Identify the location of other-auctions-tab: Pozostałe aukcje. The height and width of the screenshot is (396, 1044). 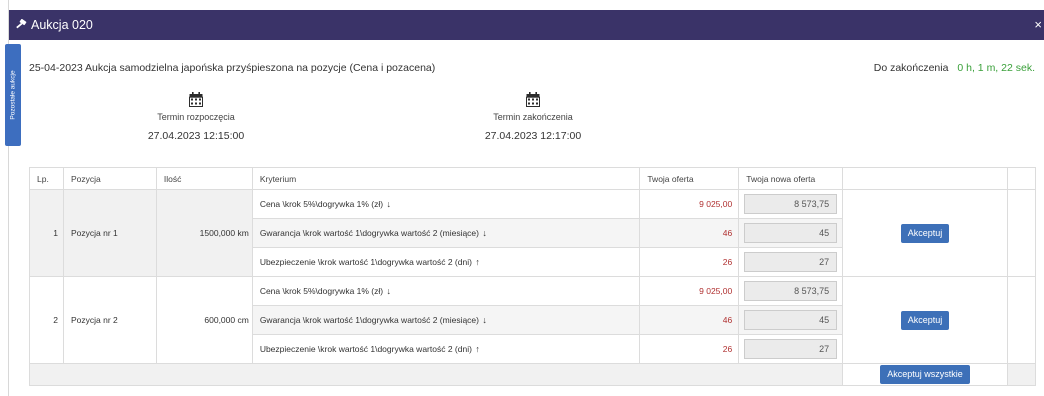
(13, 95).